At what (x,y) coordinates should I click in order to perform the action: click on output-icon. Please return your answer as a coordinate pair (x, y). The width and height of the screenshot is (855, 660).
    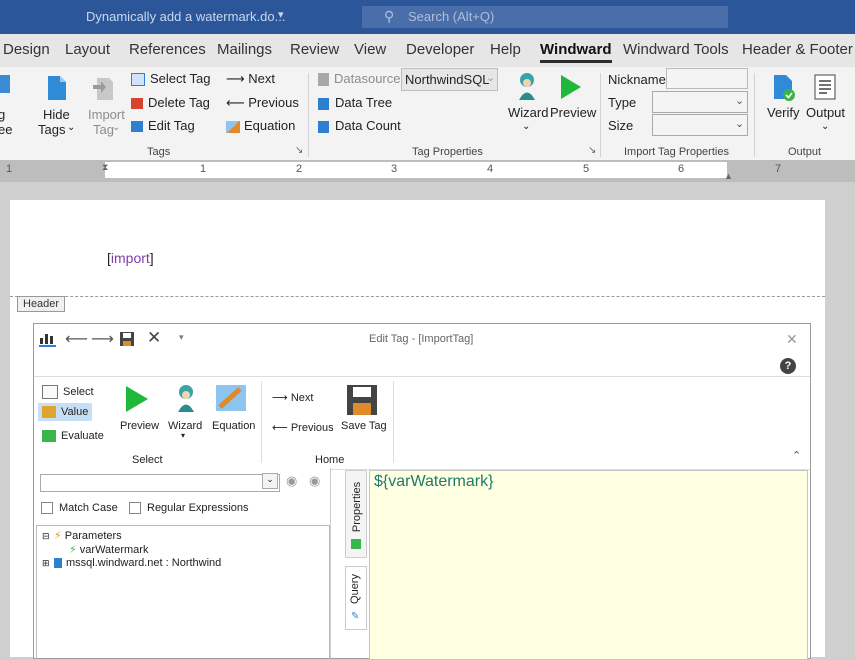
    Looking at the image, I should click on (825, 88).